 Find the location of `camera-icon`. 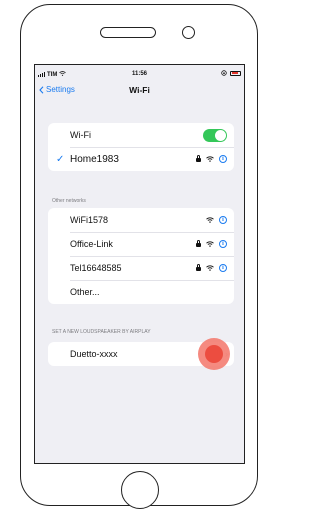

camera-icon is located at coordinates (188, 32).